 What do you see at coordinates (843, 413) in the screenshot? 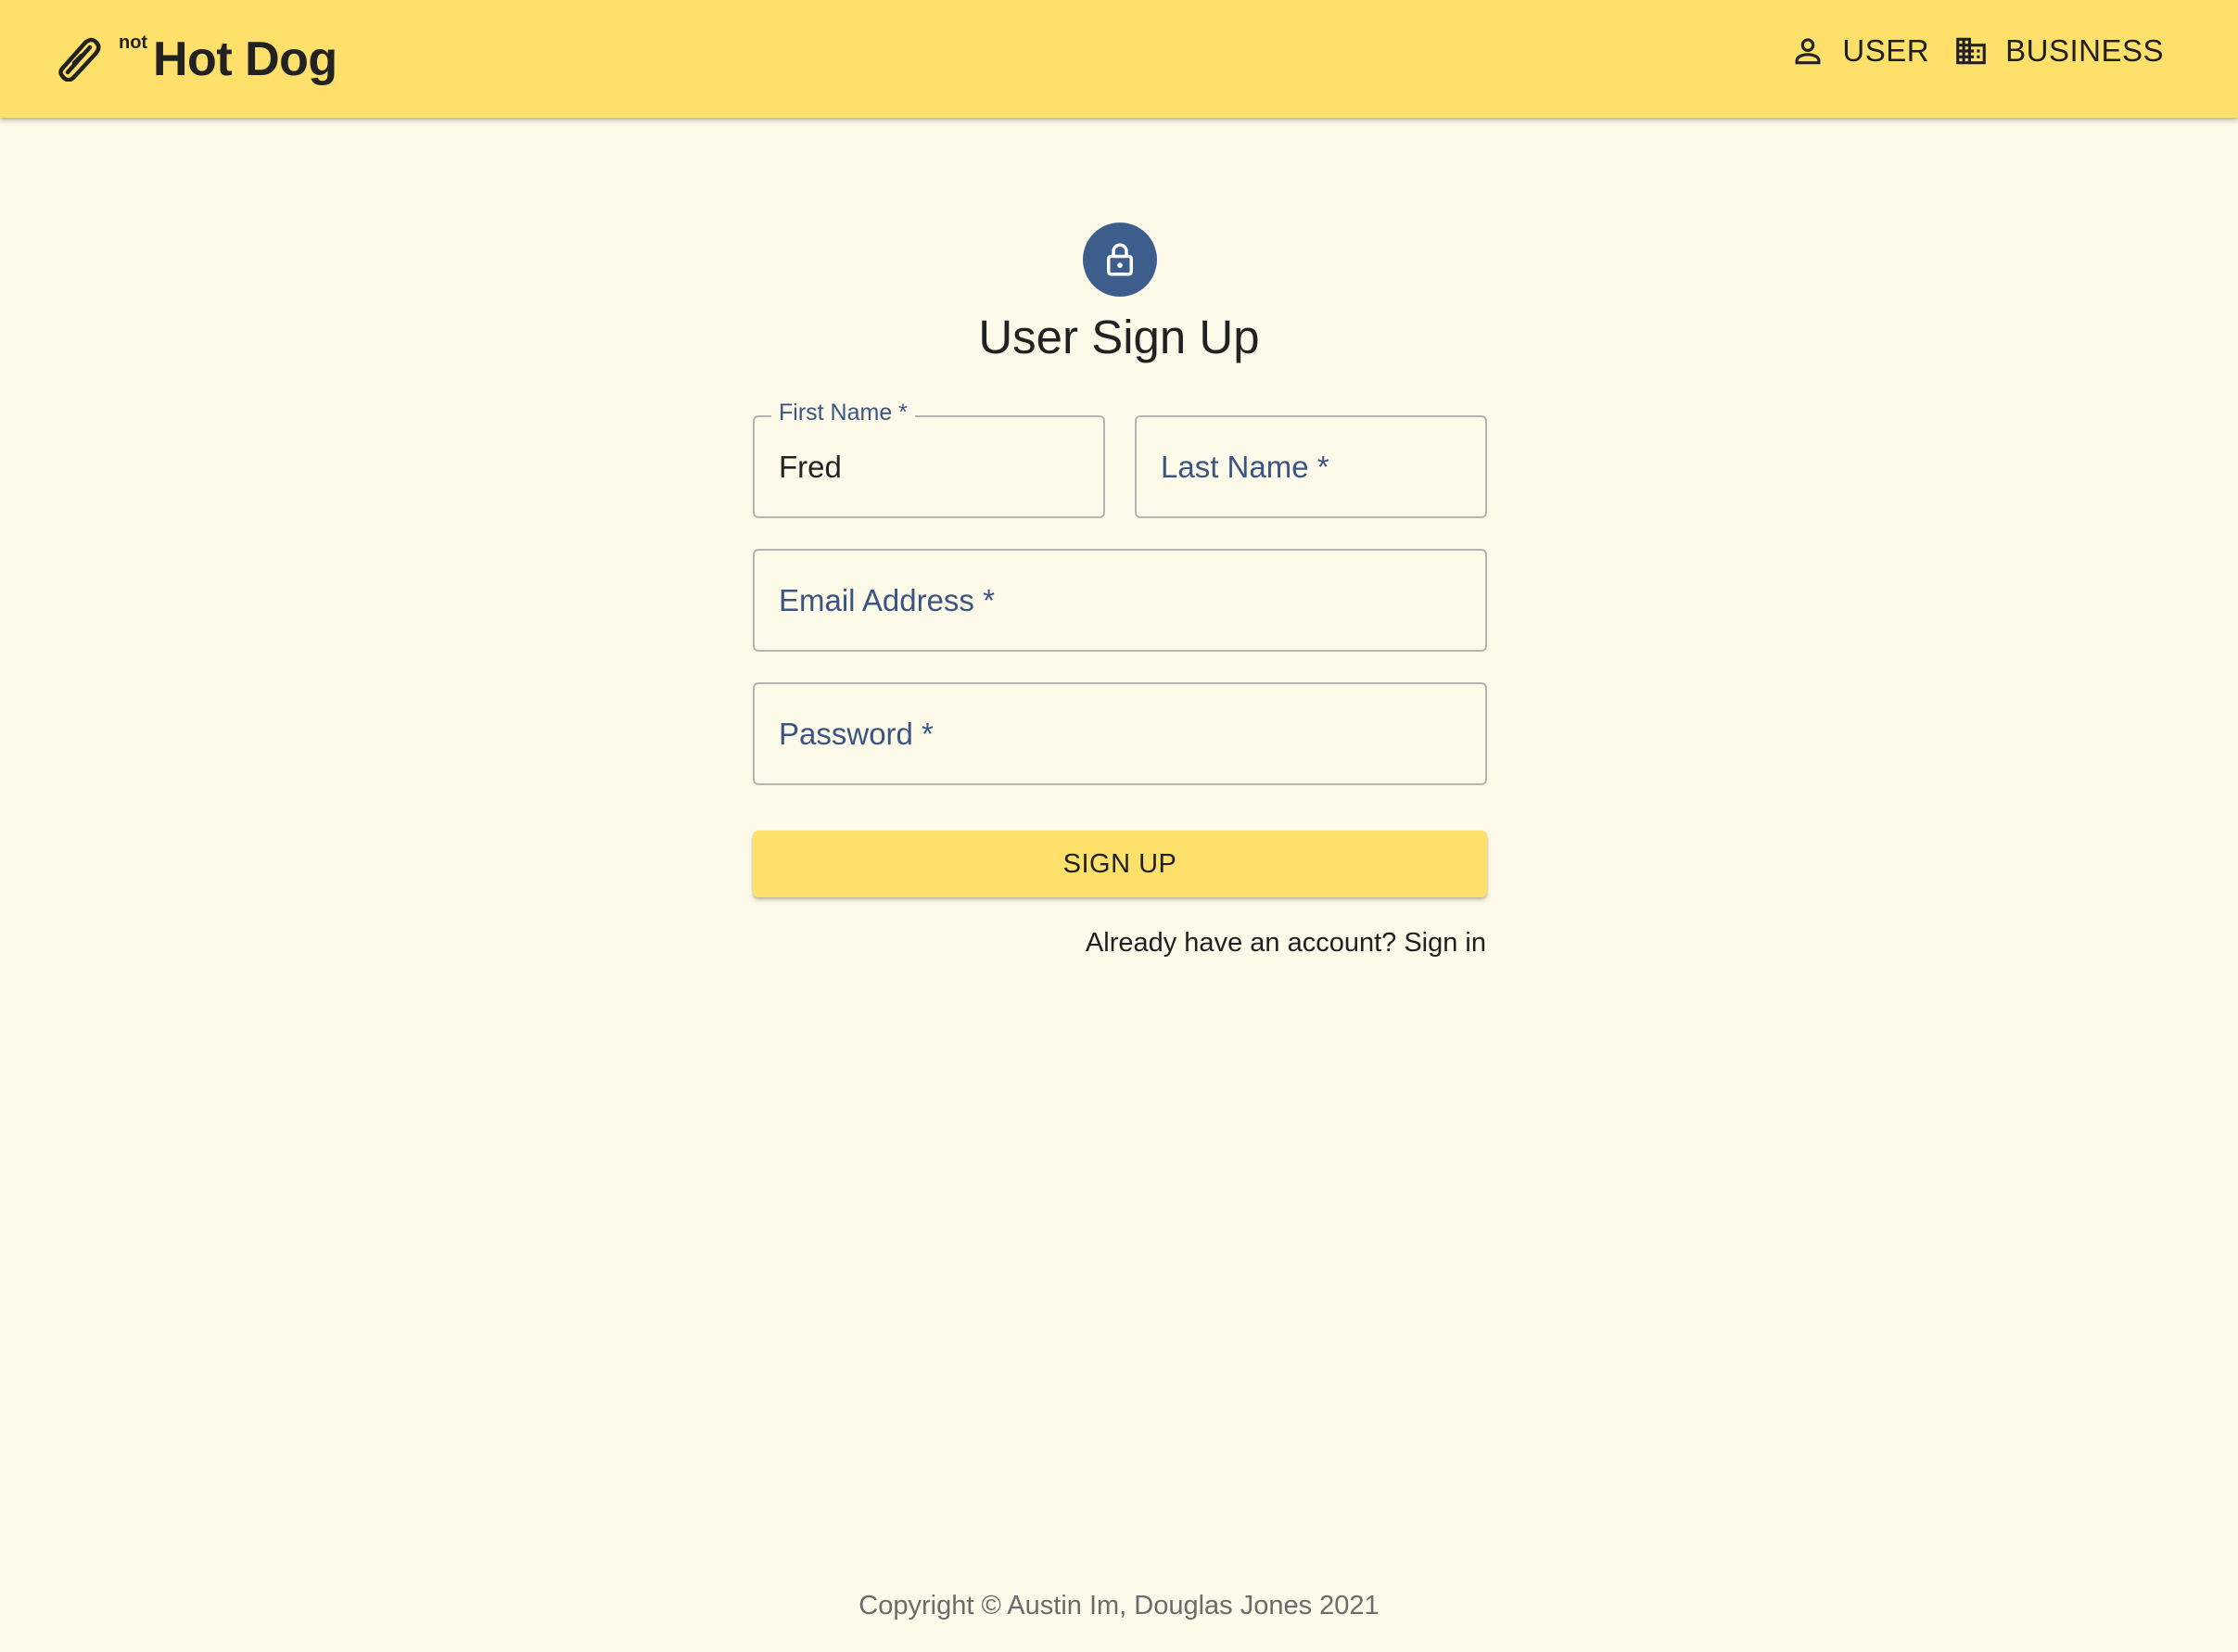
I see `first-name-label: First Name *` at bounding box center [843, 413].